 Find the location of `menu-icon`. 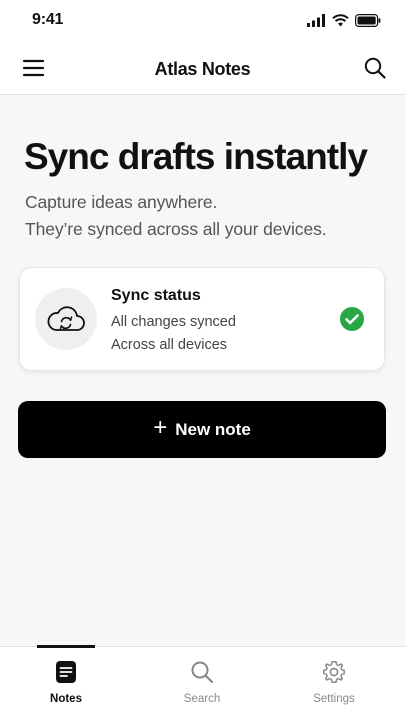

menu-icon is located at coordinates (33, 68).